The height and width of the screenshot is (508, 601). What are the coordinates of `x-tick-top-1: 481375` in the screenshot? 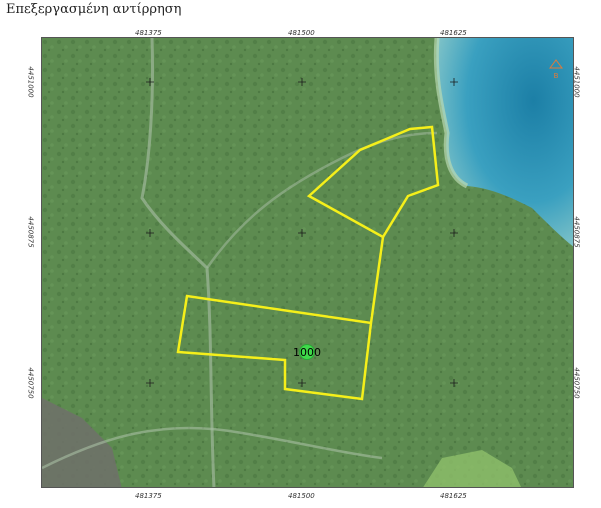 It's located at (148, 33).